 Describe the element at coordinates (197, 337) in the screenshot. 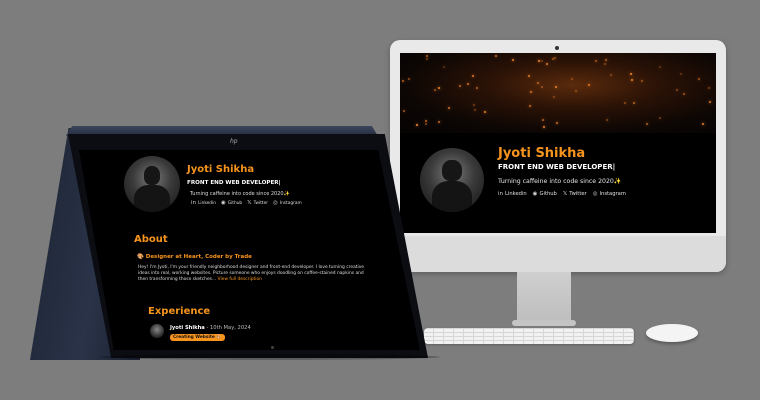

I see `experience-badge: Creating Website 🎨` at that location.